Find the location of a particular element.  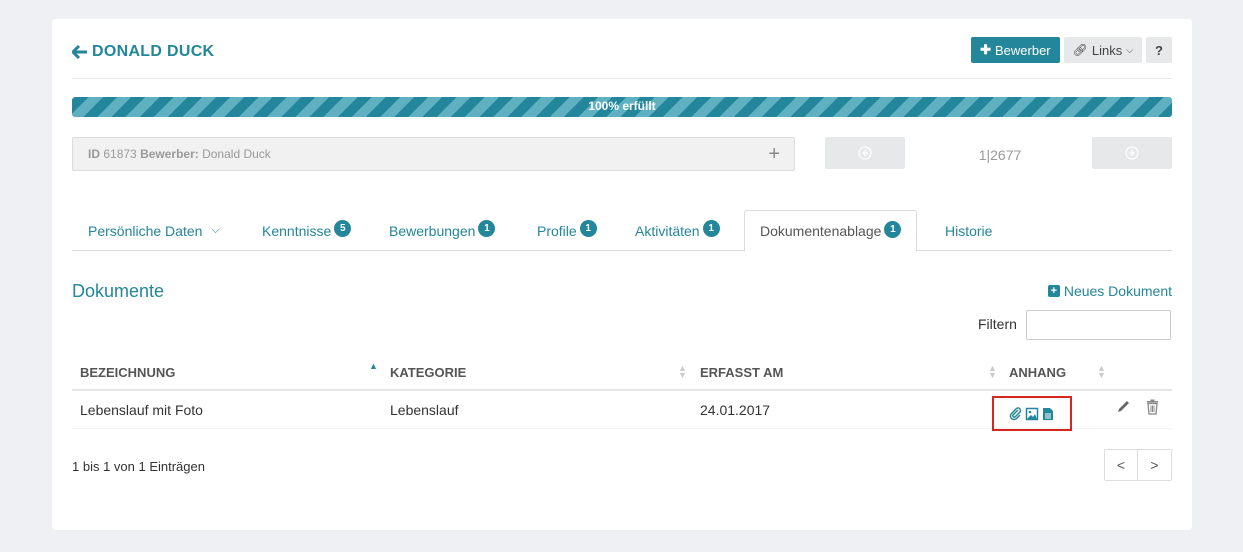

id-label: ID is located at coordinates (94, 154).